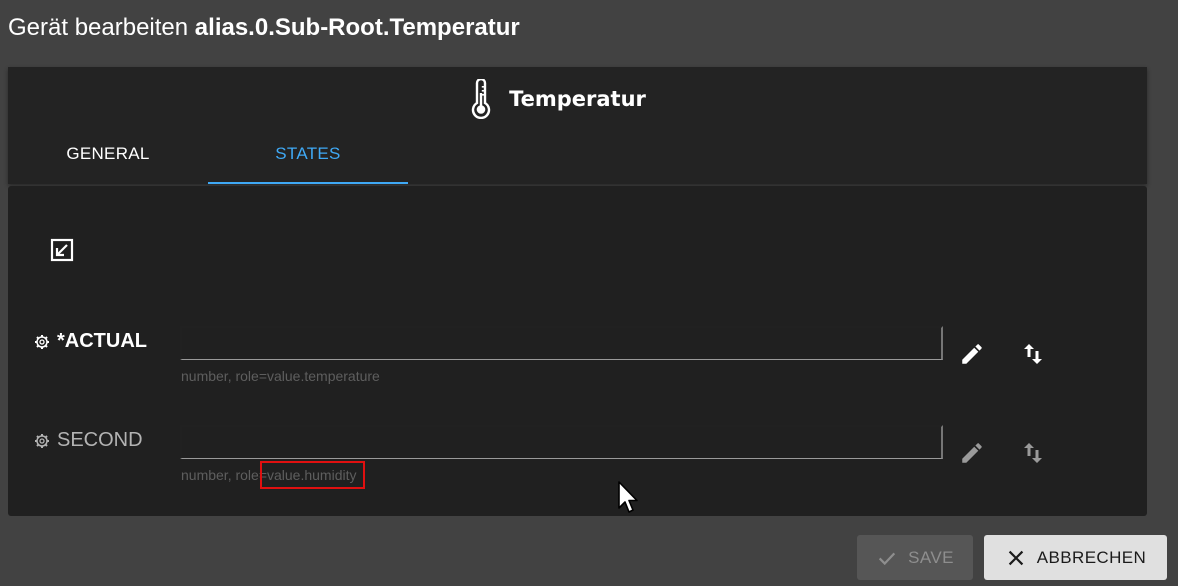  I want to click on swap-button-second, so click(1033, 453).